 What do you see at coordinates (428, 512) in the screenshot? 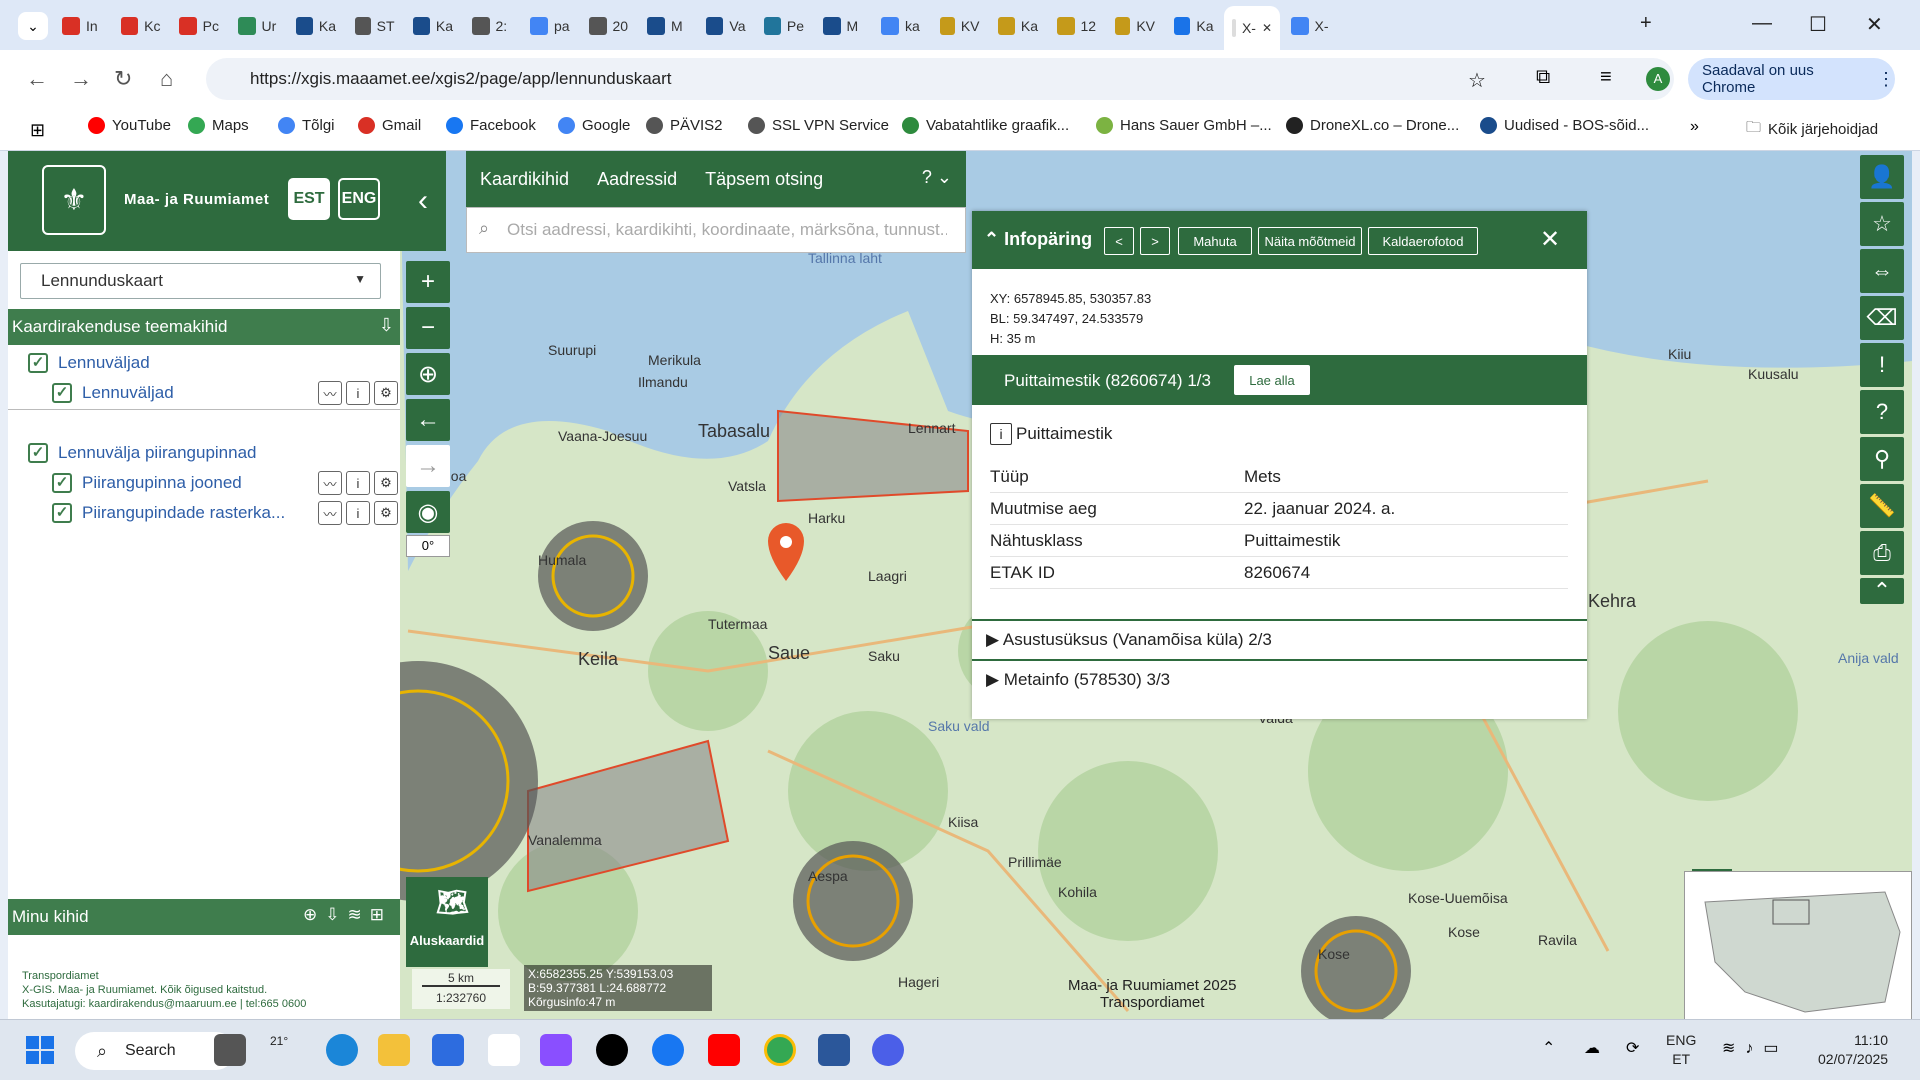
I see `compass-button: ◉` at bounding box center [428, 512].